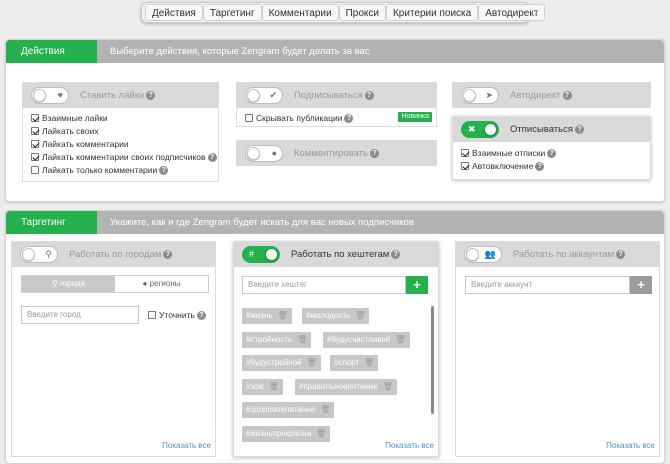 This screenshot has width=670, height=464. Describe the element at coordinates (472, 129) in the screenshot. I see `close-icon: ✖` at that location.